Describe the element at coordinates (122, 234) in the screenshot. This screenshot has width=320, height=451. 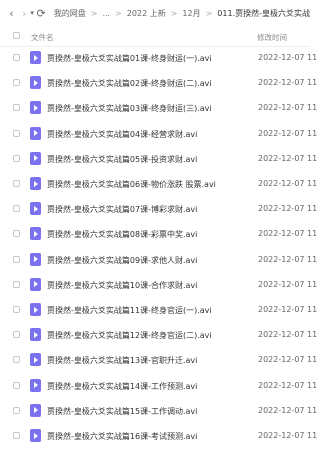
I see `file-name: 贾揆然-皇极六爻实战篇08课-彩票中奖.avi` at that location.